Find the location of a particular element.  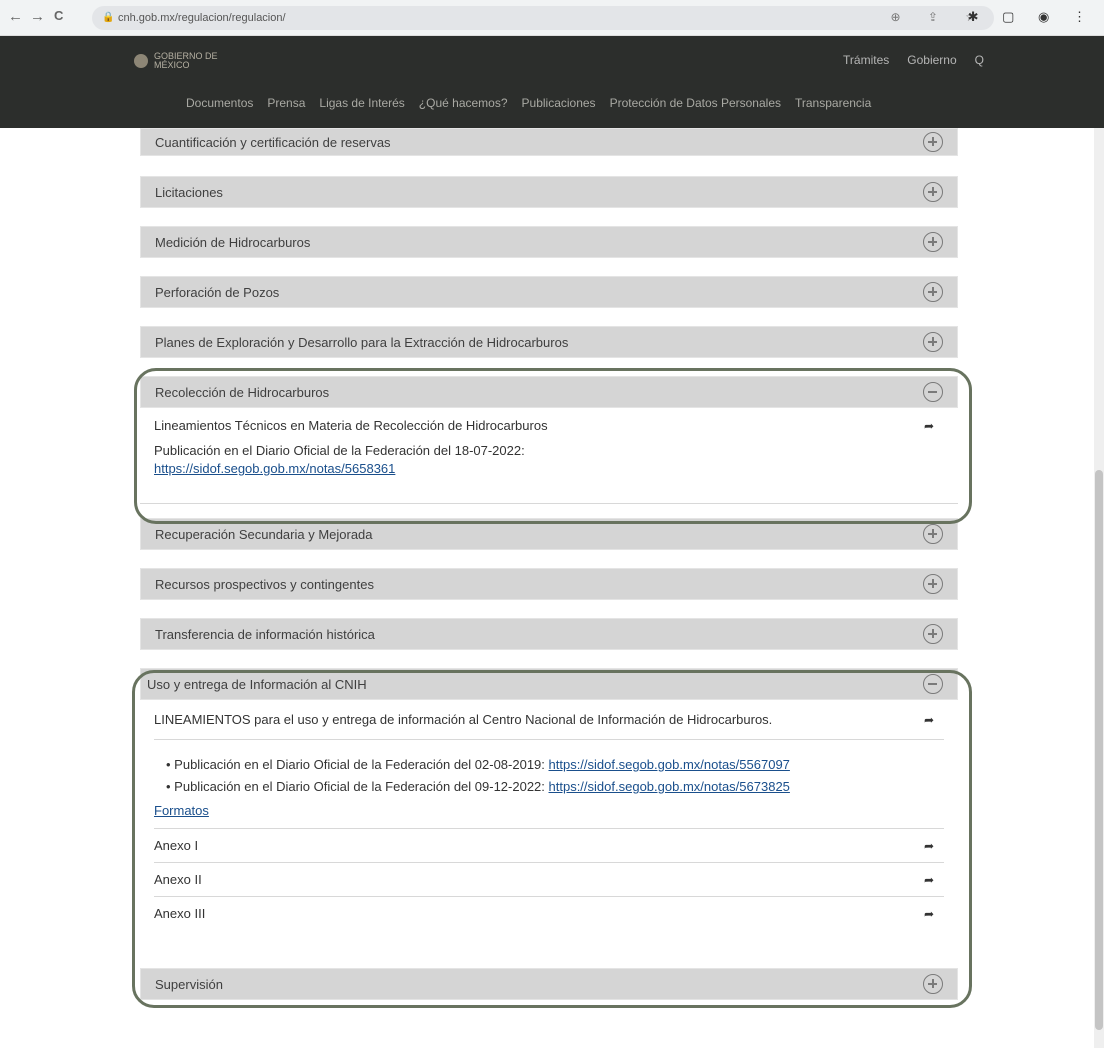

panel-header: Recursos prospectivos y contingentes is located at coordinates (549, 584).